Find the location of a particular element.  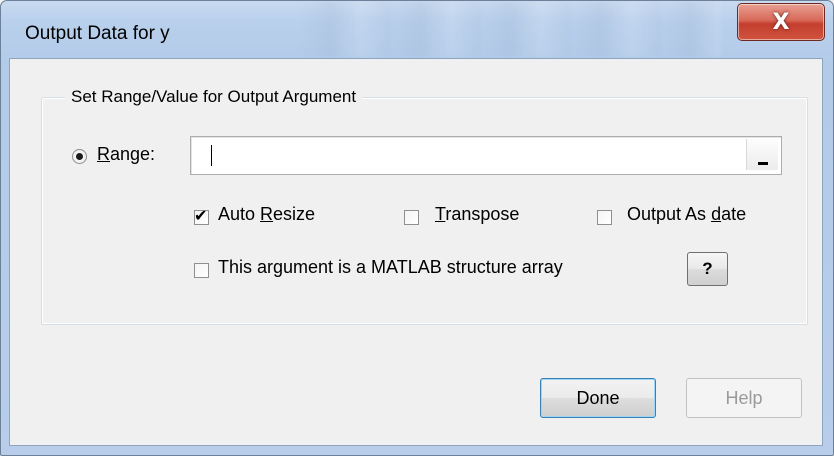

close-icon: X is located at coordinates (781, 22).